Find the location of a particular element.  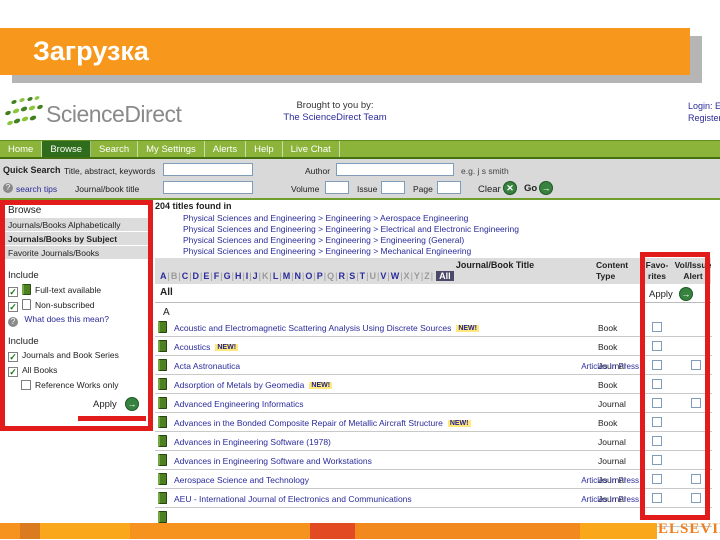

page-input is located at coordinates (449, 187).